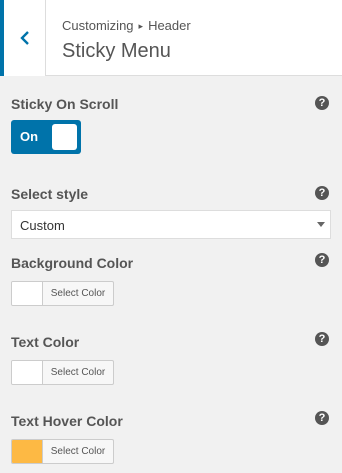 Image resolution: width=342 pixels, height=473 pixels. Describe the element at coordinates (46, 137) in the screenshot. I see `sticky-on-scroll-toggle: On` at that location.